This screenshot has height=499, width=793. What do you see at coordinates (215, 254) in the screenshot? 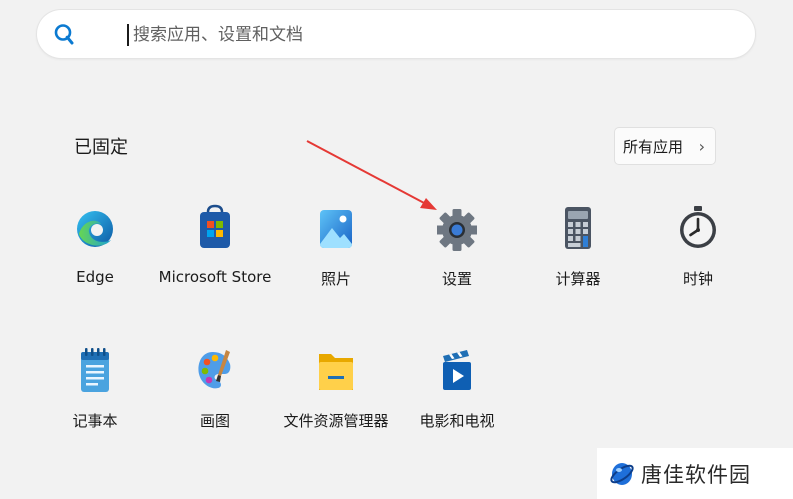
I see `app-tile-microsoft-store: Microsoft Store` at bounding box center [215, 254].